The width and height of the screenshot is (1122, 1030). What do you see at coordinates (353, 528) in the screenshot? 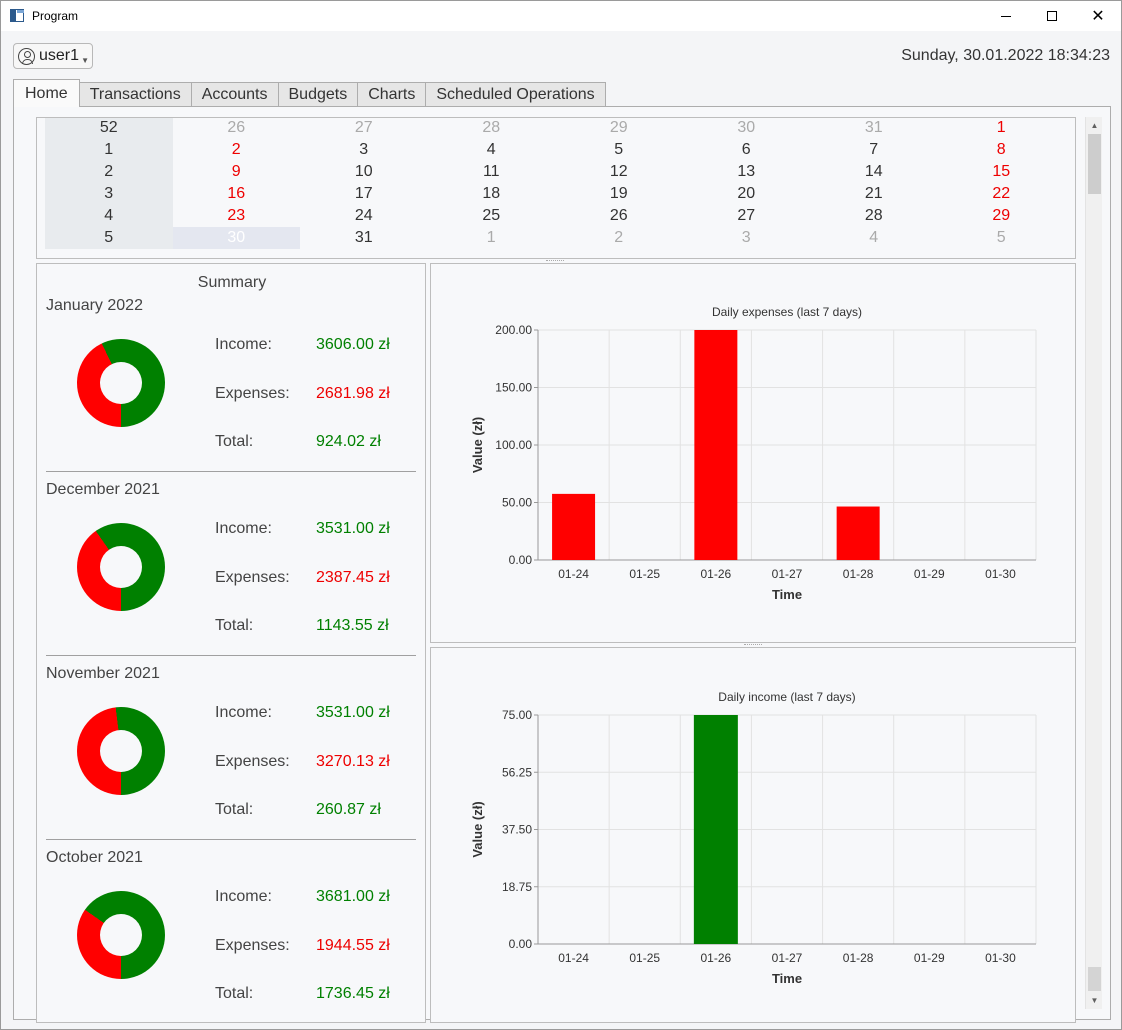
I see `income-value: 3531.00 zł` at bounding box center [353, 528].